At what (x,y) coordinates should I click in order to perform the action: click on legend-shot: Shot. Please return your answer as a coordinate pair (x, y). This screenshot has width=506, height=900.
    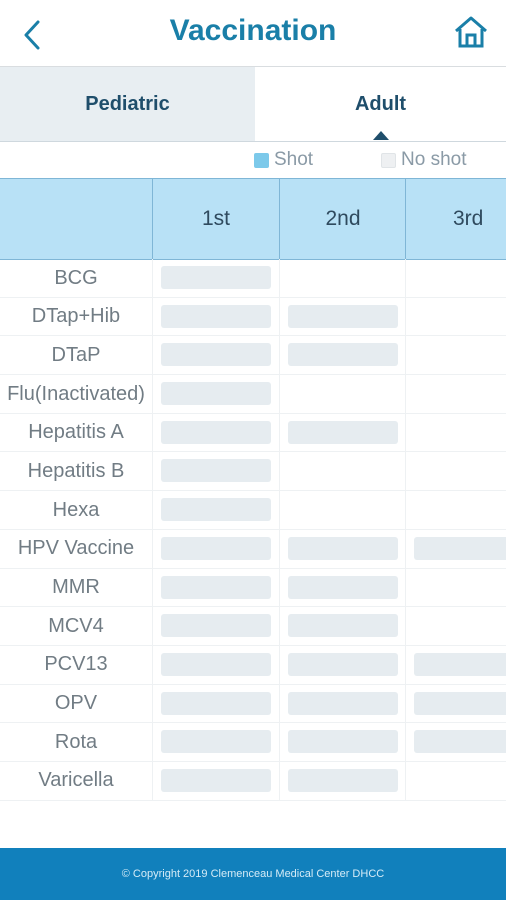
    Looking at the image, I should click on (283, 160).